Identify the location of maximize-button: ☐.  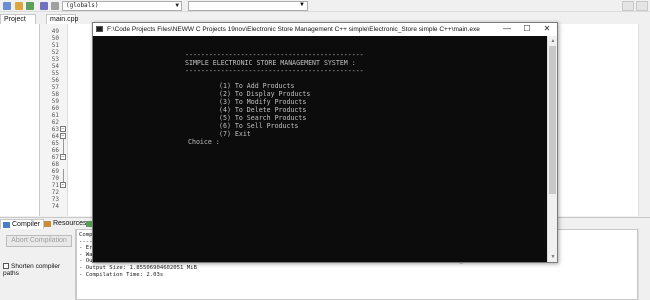
(527, 29).